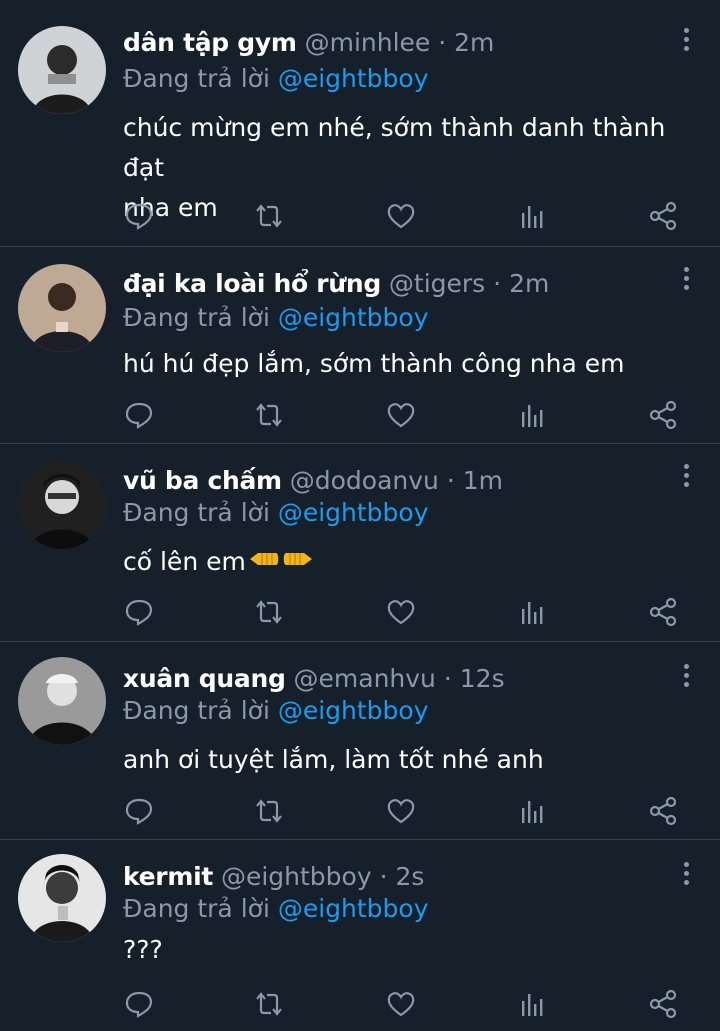 Image resolution: width=720 pixels, height=1031 pixels. I want to click on tweet-text-line: anh ơi tuyệt lắm, làm tốt nhé anh, so click(333, 759).